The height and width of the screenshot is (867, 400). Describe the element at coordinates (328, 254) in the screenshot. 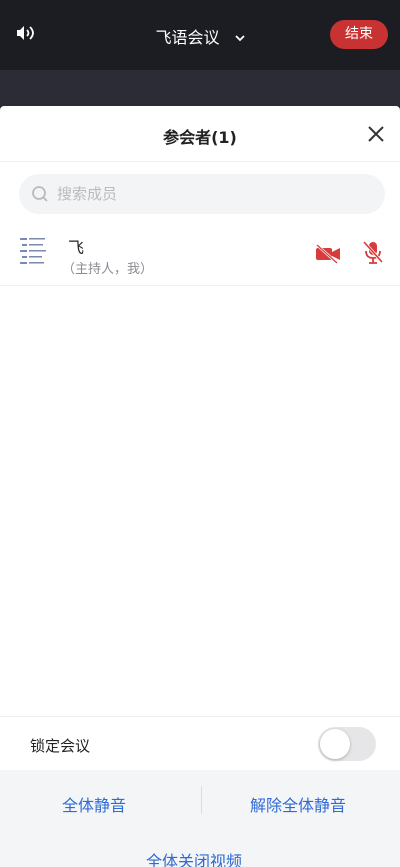

I see `camera-off-icon` at that location.